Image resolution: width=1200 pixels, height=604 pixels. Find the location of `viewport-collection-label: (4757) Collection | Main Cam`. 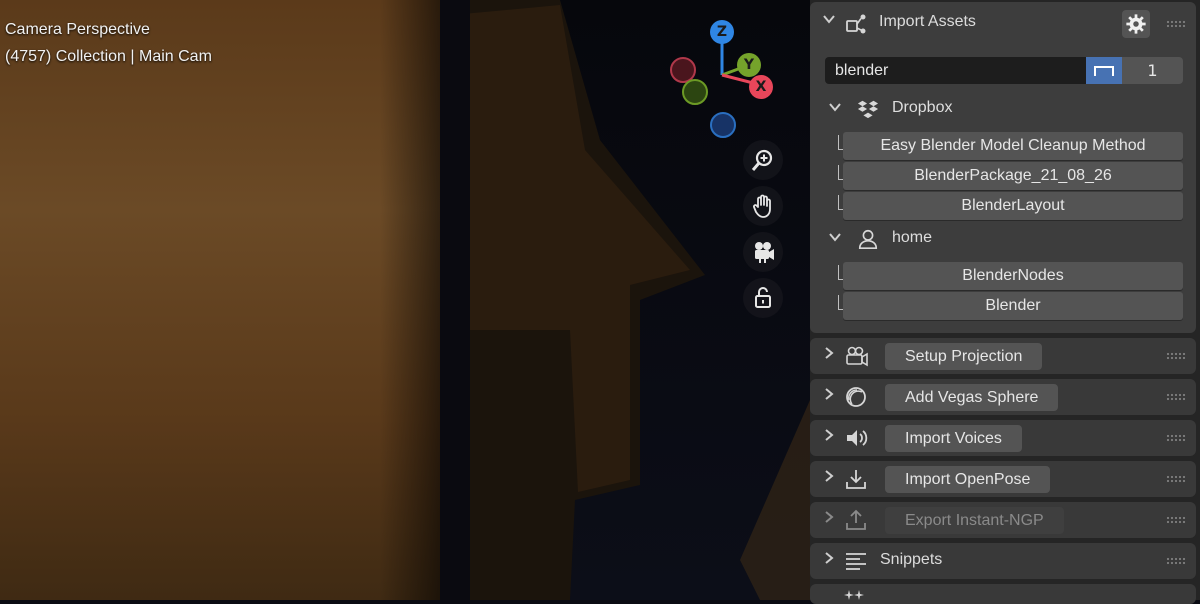

viewport-collection-label: (4757) Collection | Main Cam is located at coordinates (108, 56).